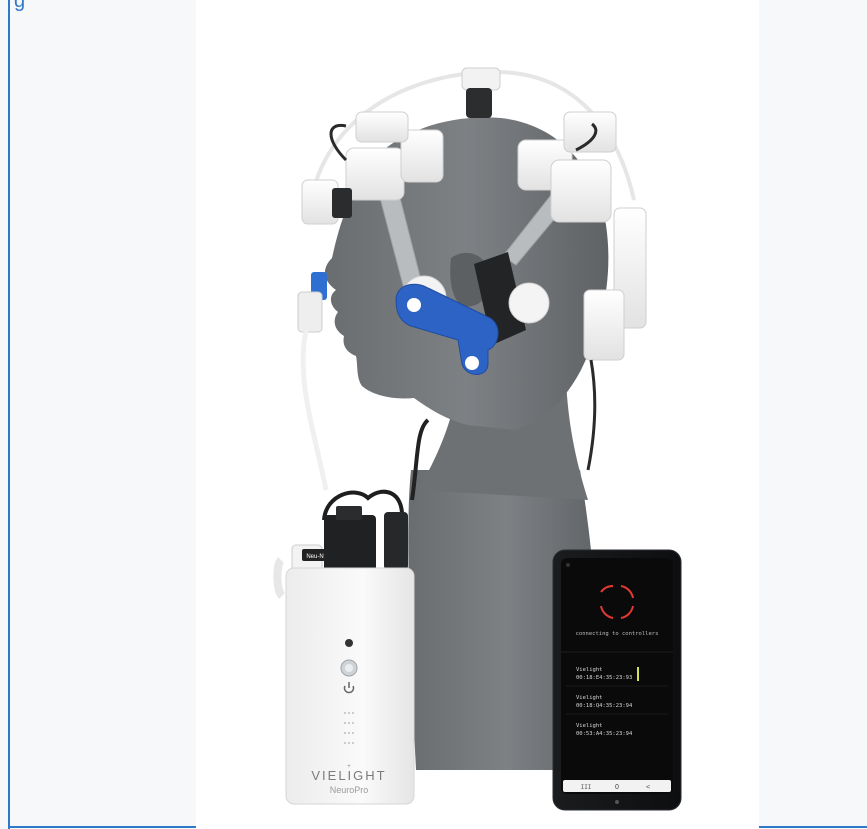 The image size is (867, 829). Describe the element at coordinates (604, 678) in the screenshot. I see `device-id: 00:18:E4:35:23:93` at that location.